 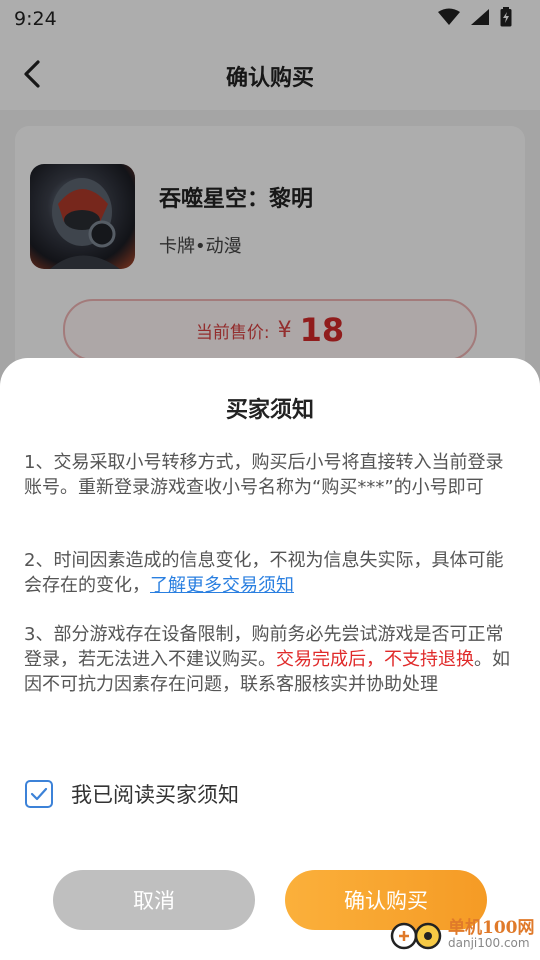 What do you see at coordinates (416, 936) in the screenshot?
I see `watermark-logo-icon` at bounding box center [416, 936].